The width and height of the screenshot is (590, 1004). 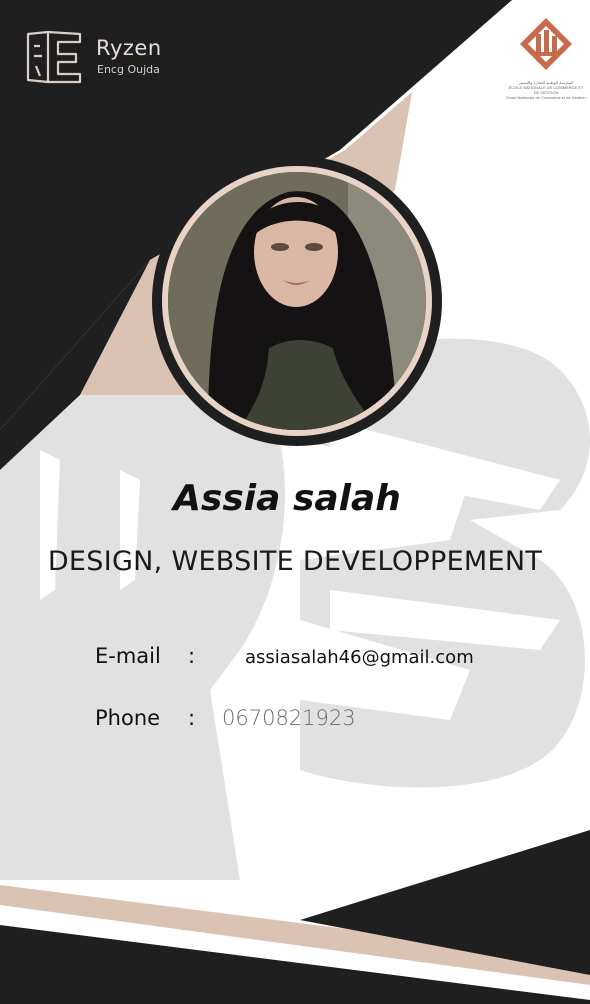 I want to click on ryzen-logo-icon, so click(x=54, y=57).